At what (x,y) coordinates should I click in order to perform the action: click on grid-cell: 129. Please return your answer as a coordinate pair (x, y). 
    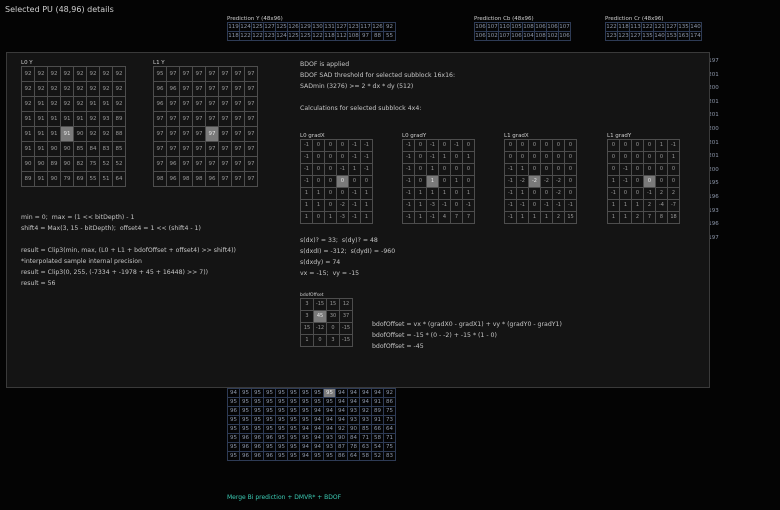
    Looking at the image, I should click on (305, 27).